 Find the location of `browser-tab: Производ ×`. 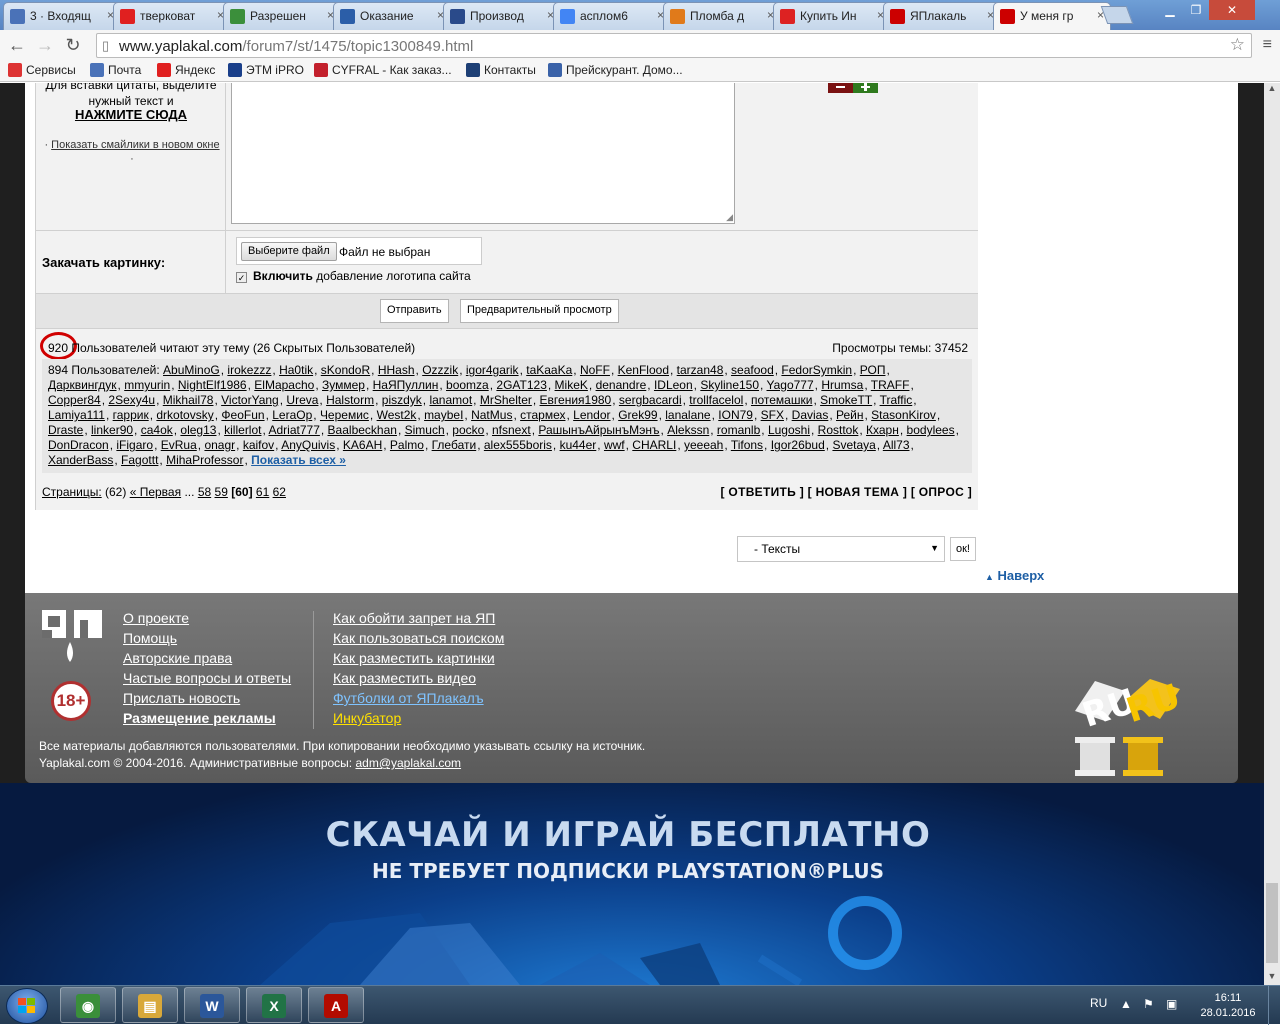

browser-tab: Производ × is located at coordinates (502, 16).